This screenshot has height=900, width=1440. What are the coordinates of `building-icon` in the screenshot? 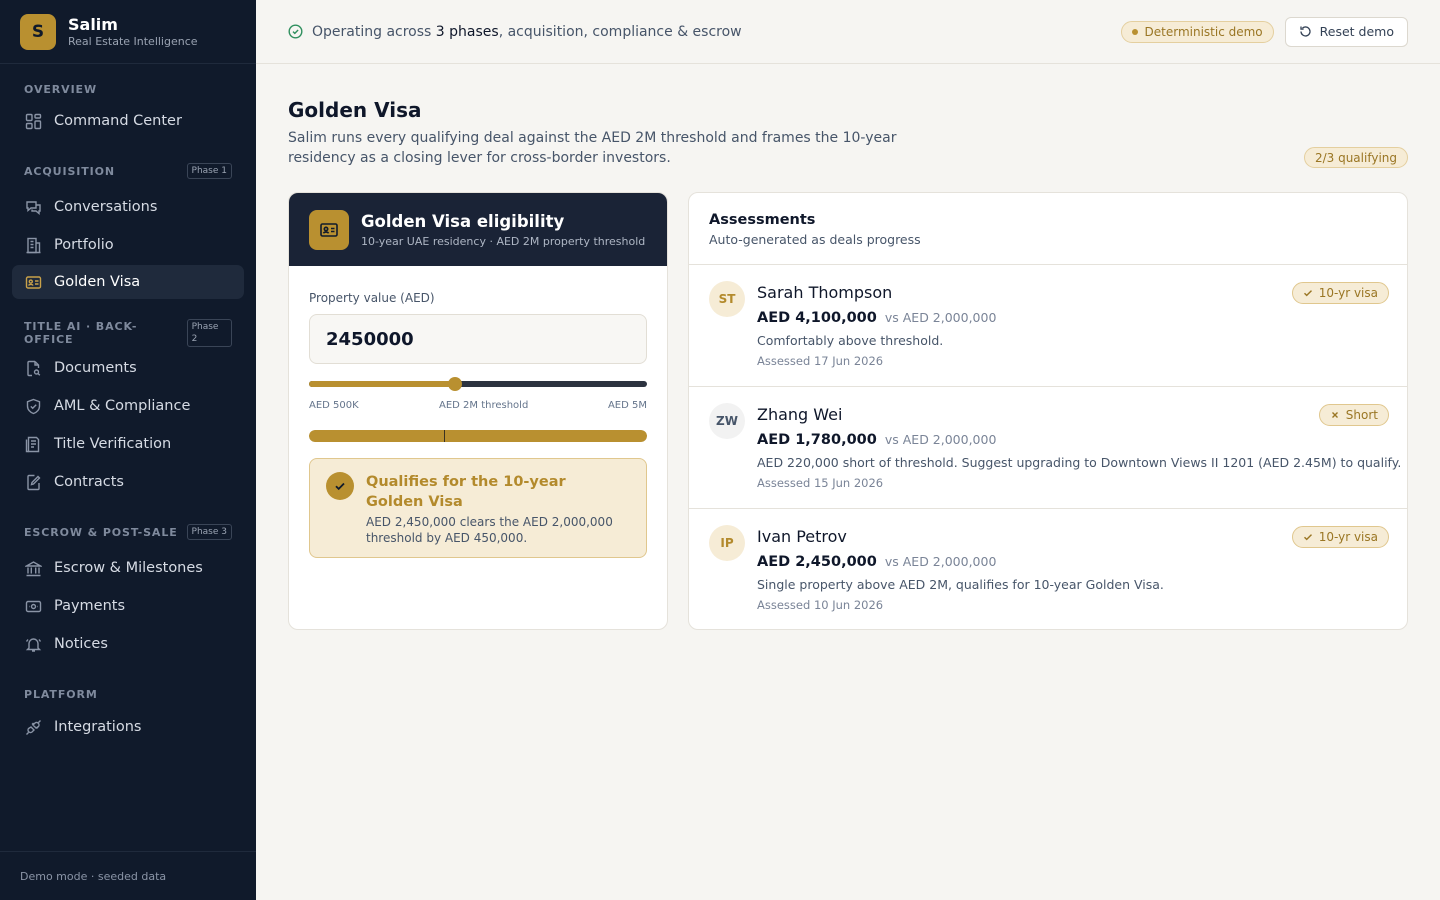 It's located at (33, 245).